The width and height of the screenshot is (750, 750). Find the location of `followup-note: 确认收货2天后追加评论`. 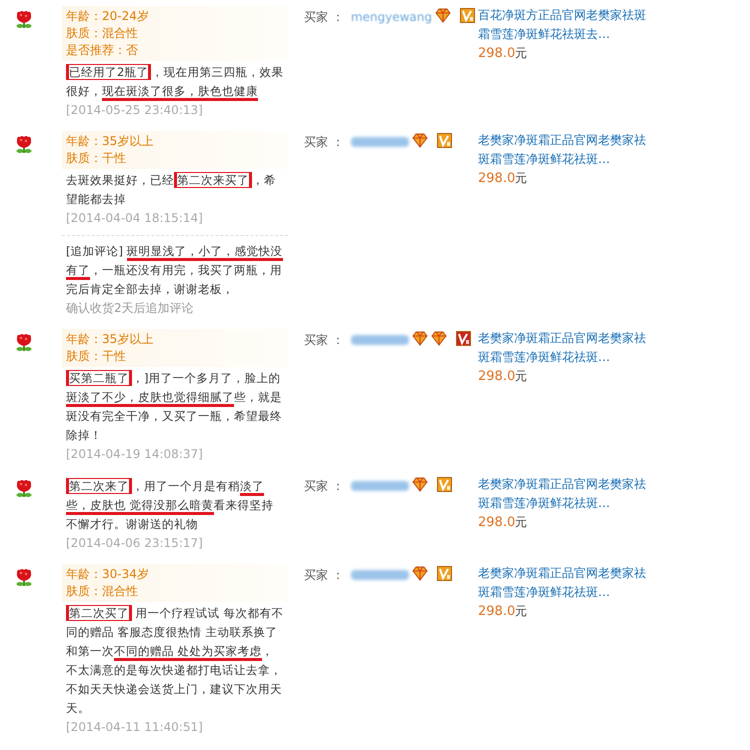

followup-note: 确认收货2天后追加评论 is located at coordinates (130, 308).